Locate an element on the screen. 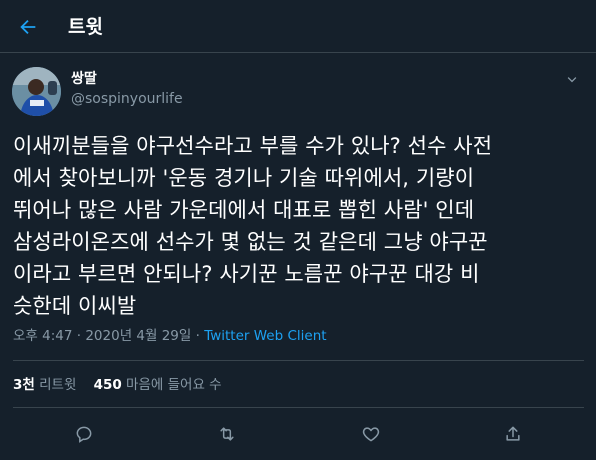 Image resolution: width=596 pixels, height=460 pixels. page-title: 트윗 is located at coordinates (85, 27).